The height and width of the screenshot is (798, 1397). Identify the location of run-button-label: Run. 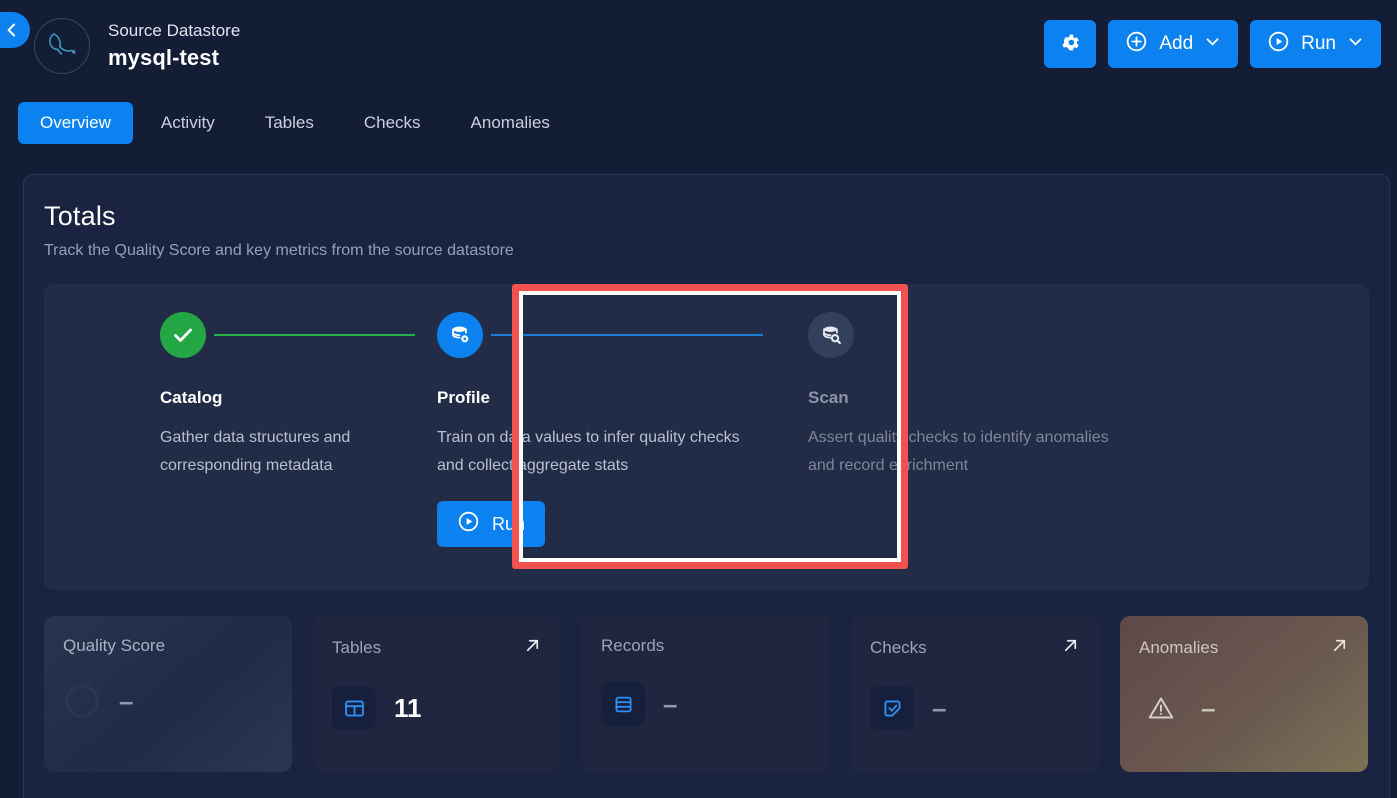
(1318, 43).